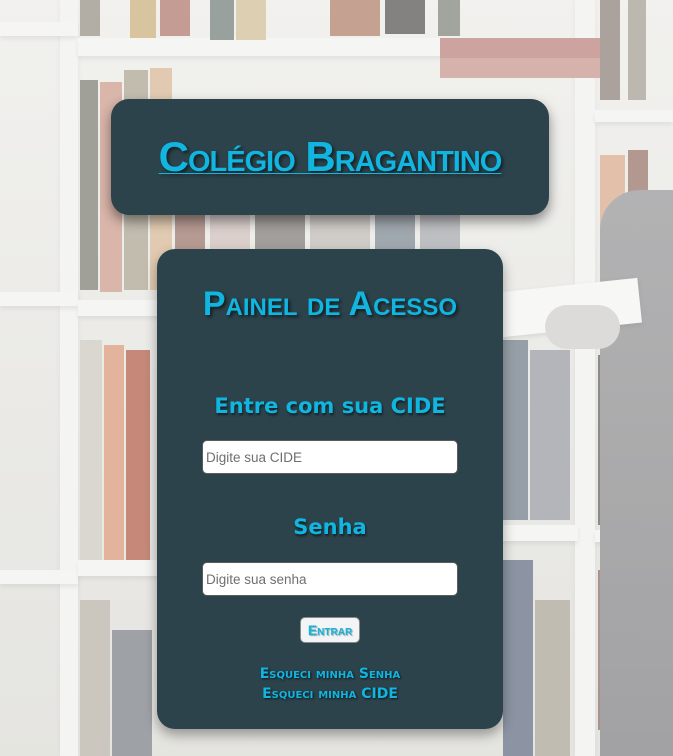 This screenshot has width=673, height=756. What do you see at coordinates (330, 304) in the screenshot?
I see `panel-title: Painel de Acesso` at bounding box center [330, 304].